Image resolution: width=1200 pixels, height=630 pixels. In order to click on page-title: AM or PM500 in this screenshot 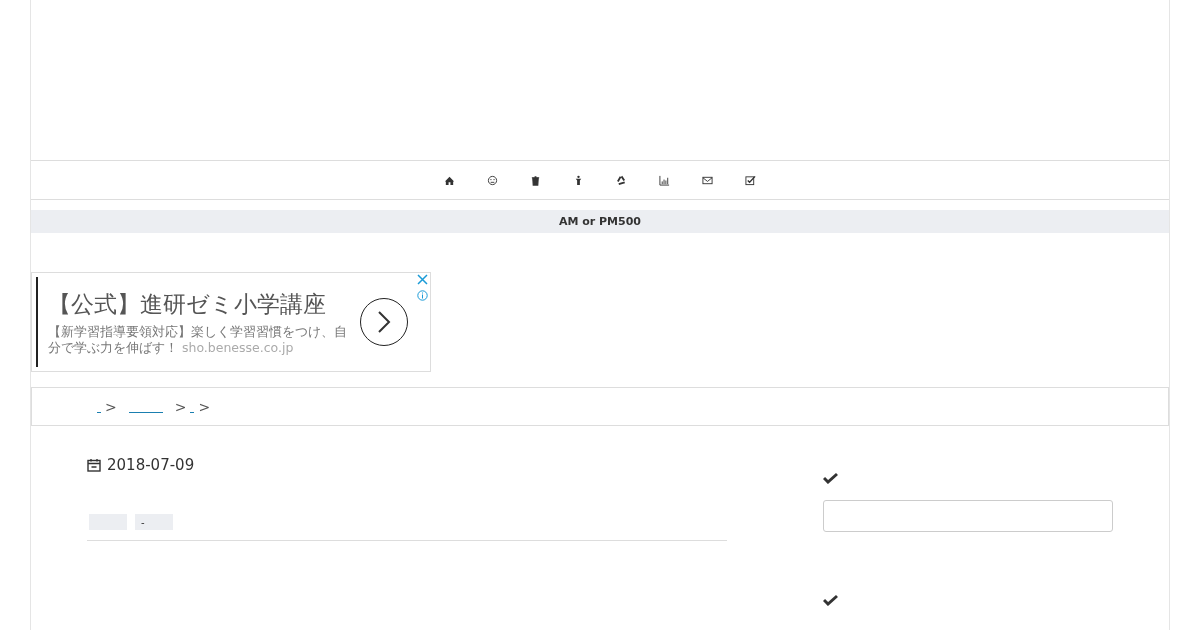, I will do `click(600, 221)`.